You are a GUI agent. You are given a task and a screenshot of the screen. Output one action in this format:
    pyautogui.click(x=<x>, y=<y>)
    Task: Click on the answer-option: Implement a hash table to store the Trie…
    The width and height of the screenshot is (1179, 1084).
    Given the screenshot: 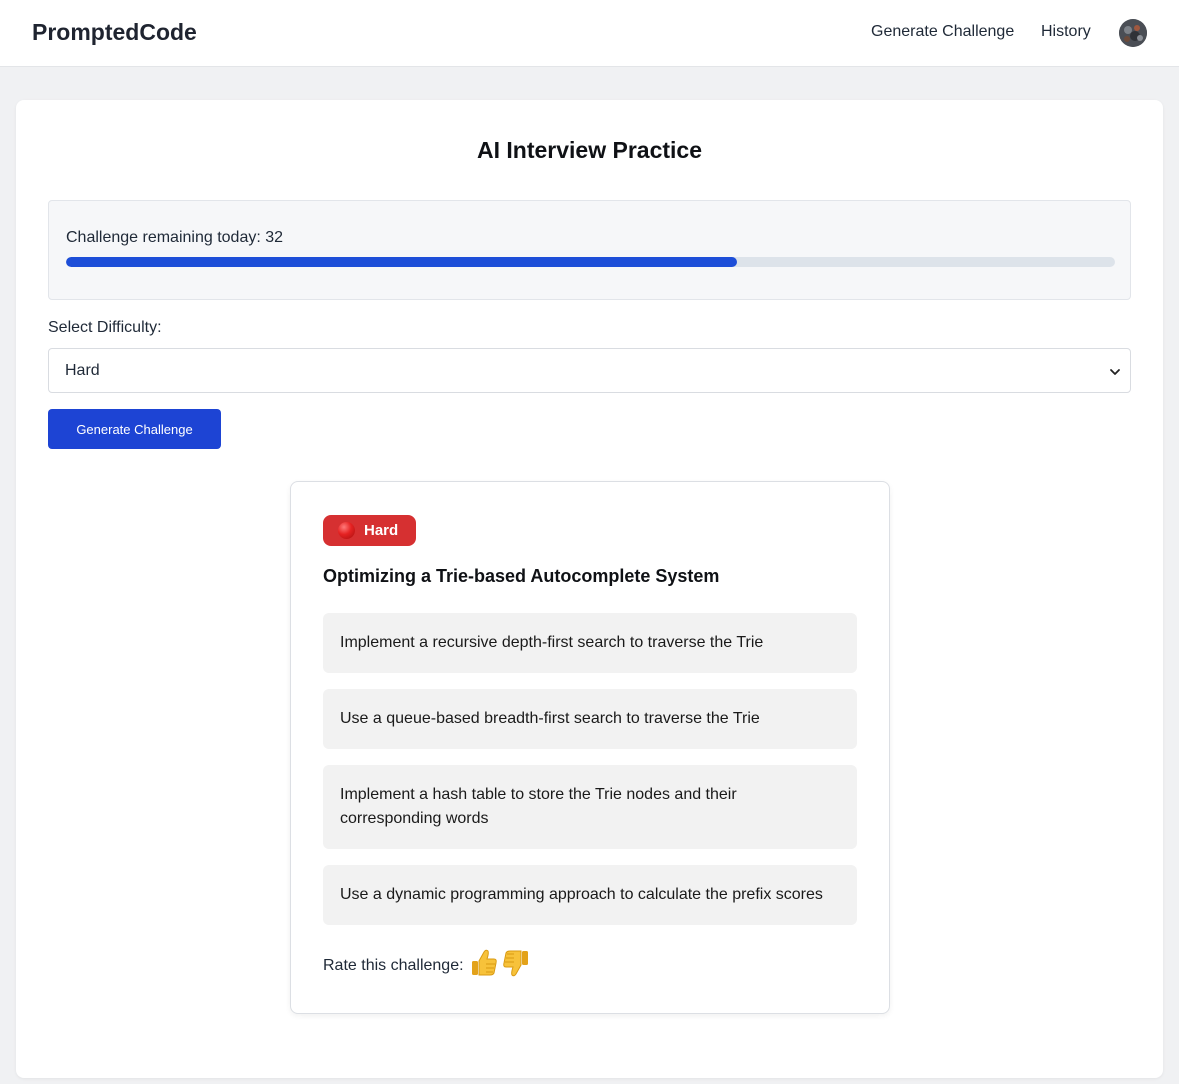 What is the action you would take?
    pyautogui.click(x=590, y=807)
    